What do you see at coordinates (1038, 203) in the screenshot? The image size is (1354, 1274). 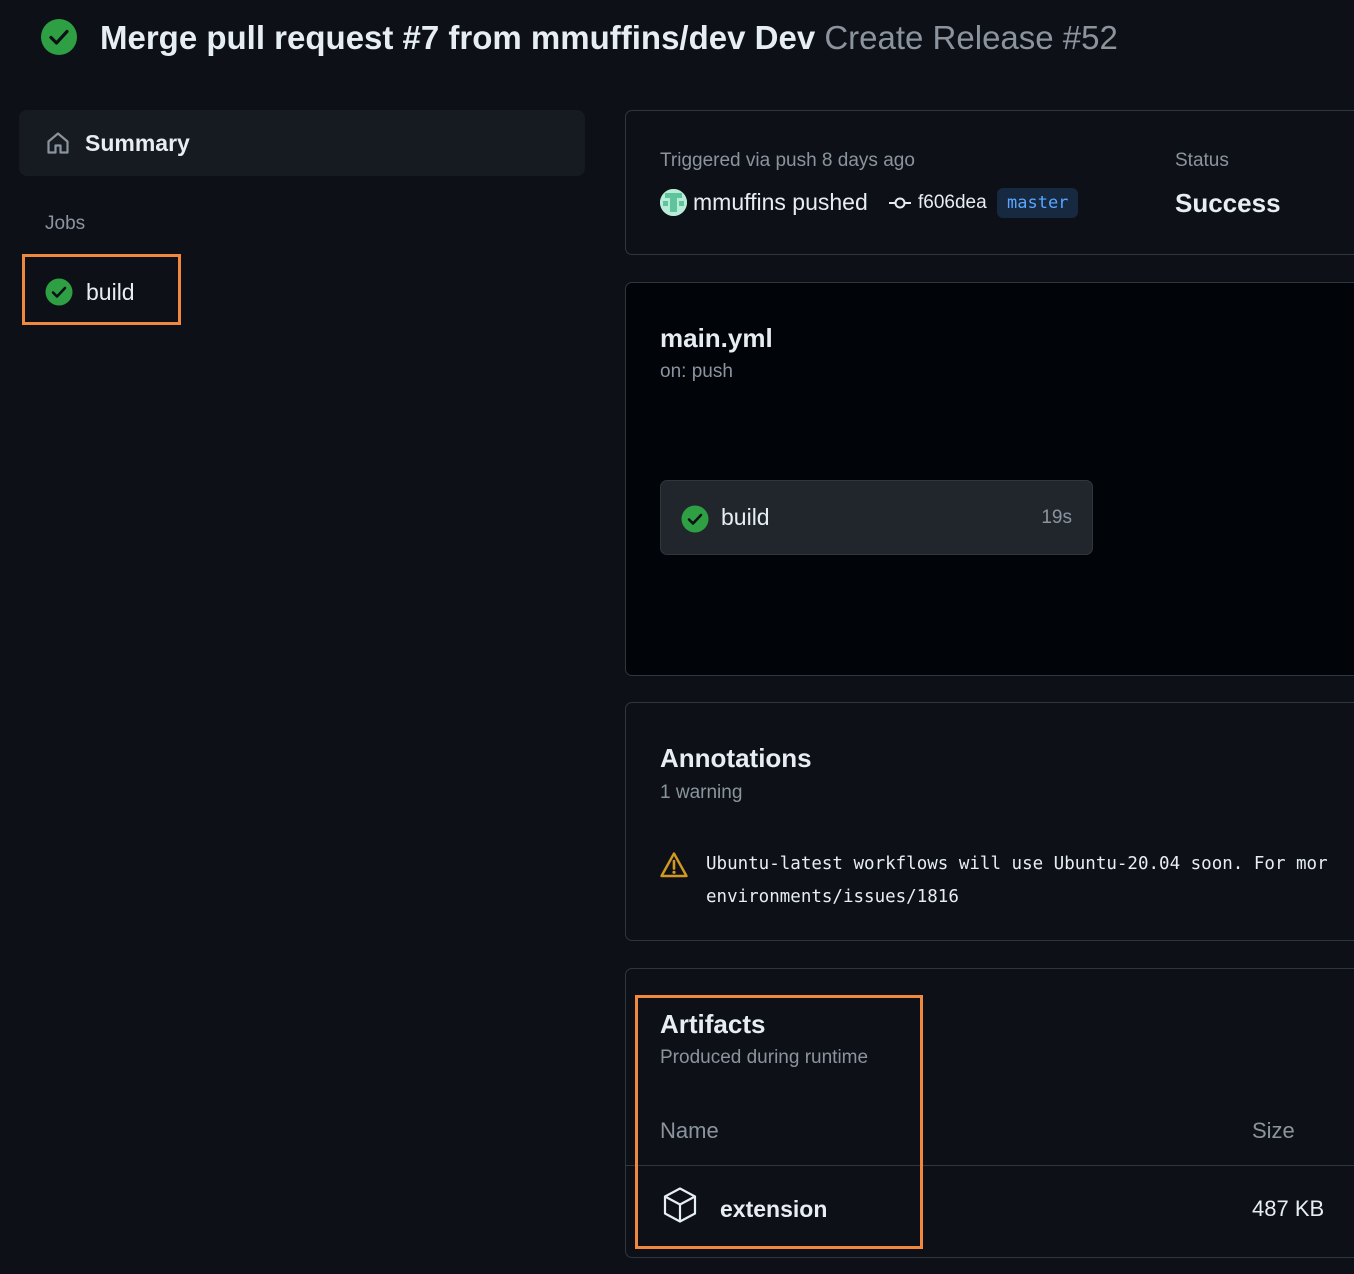 I see `branch-badge: master` at bounding box center [1038, 203].